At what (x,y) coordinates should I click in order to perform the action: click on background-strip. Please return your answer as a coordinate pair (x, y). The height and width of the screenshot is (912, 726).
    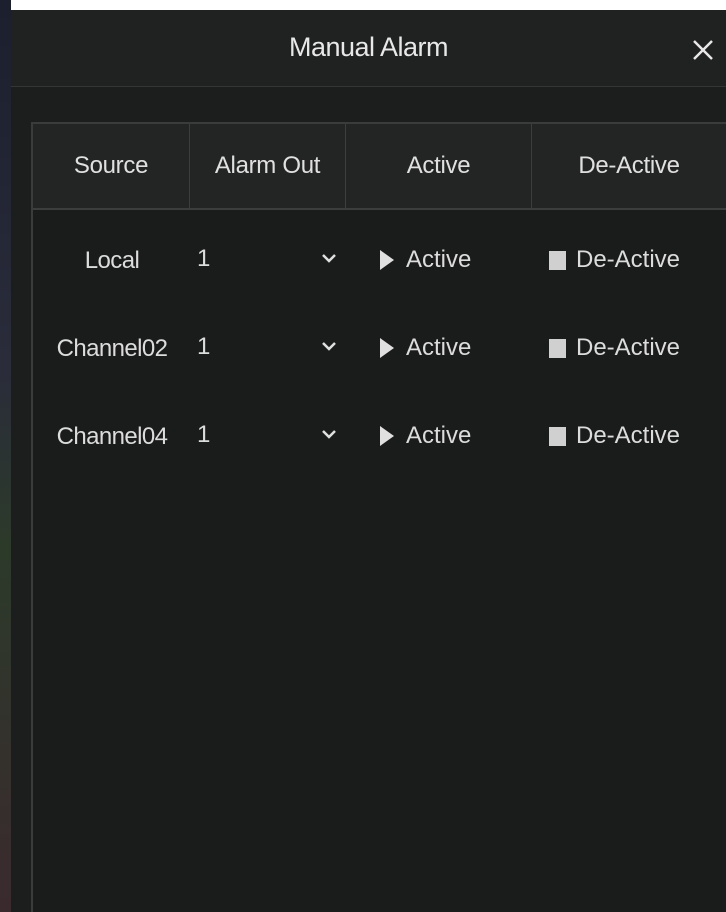
    Looking at the image, I should click on (5, 456).